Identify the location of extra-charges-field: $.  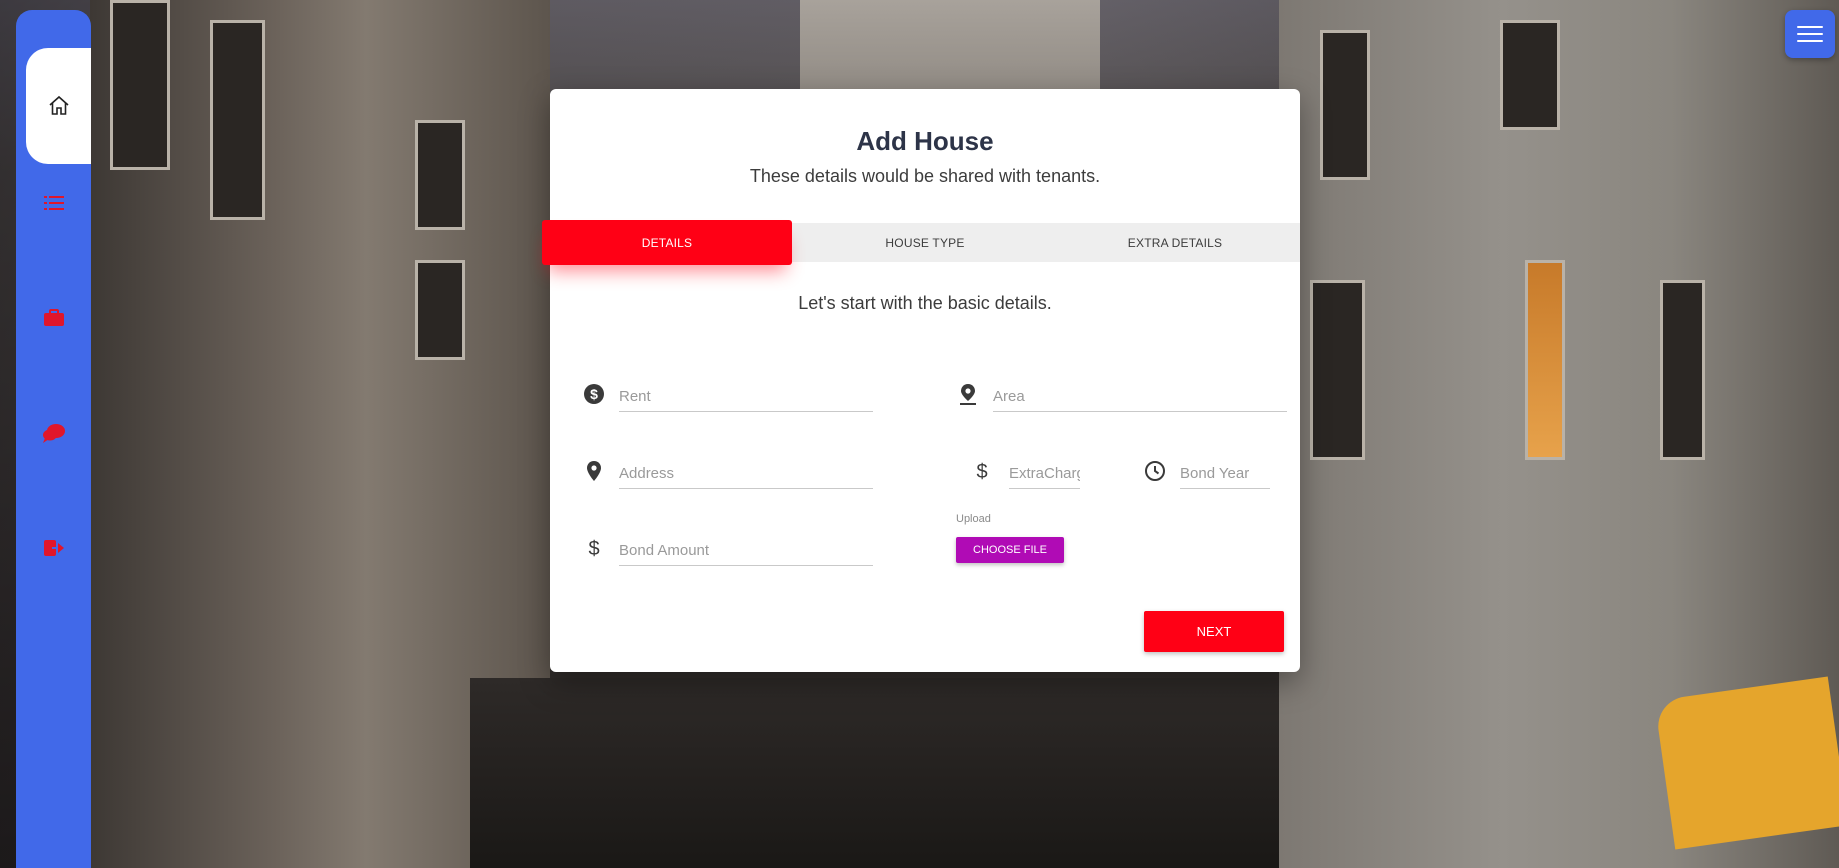
(1025, 473).